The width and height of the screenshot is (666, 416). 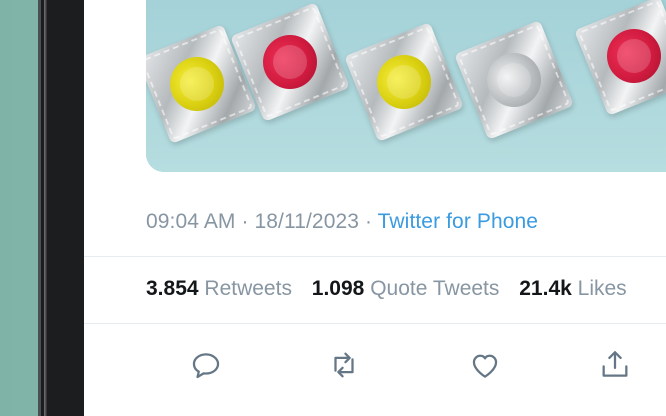 I want to click on likes-stat: 21.4k Likes, so click(x=572, y=288).